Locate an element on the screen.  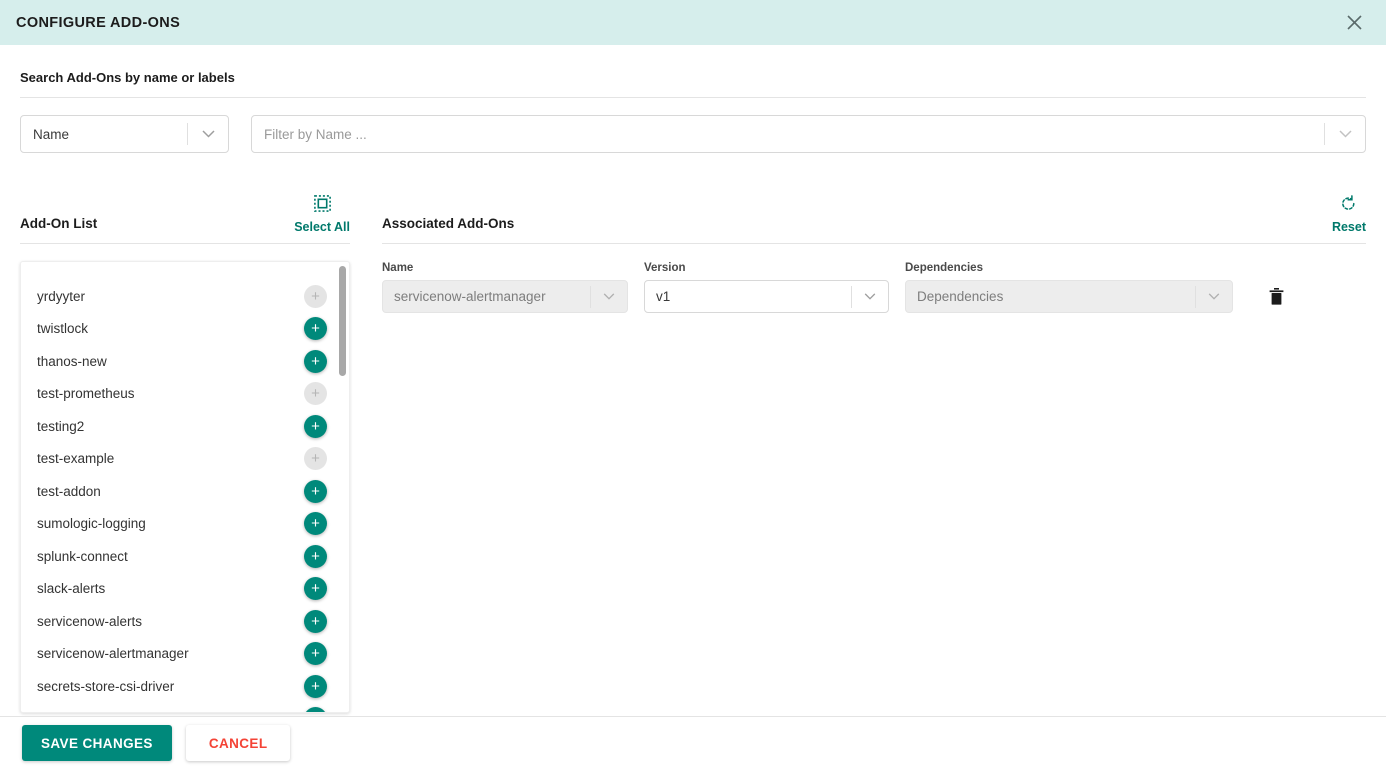
cancel-button: CANCEL is located at coordinates (238, 743).